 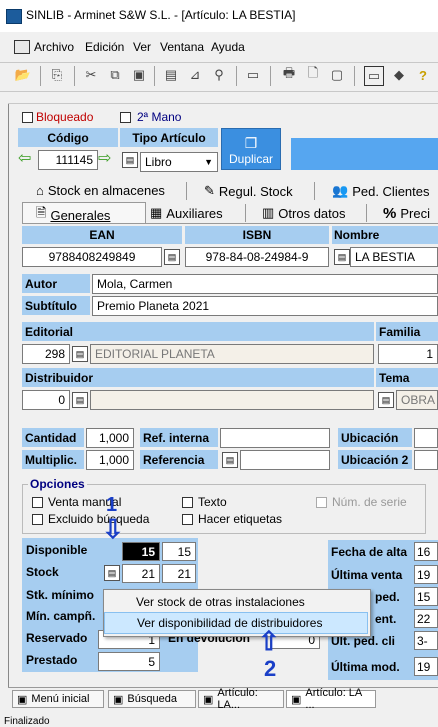 I want to click on form-icon: ▤, so click(x=171, y=75).